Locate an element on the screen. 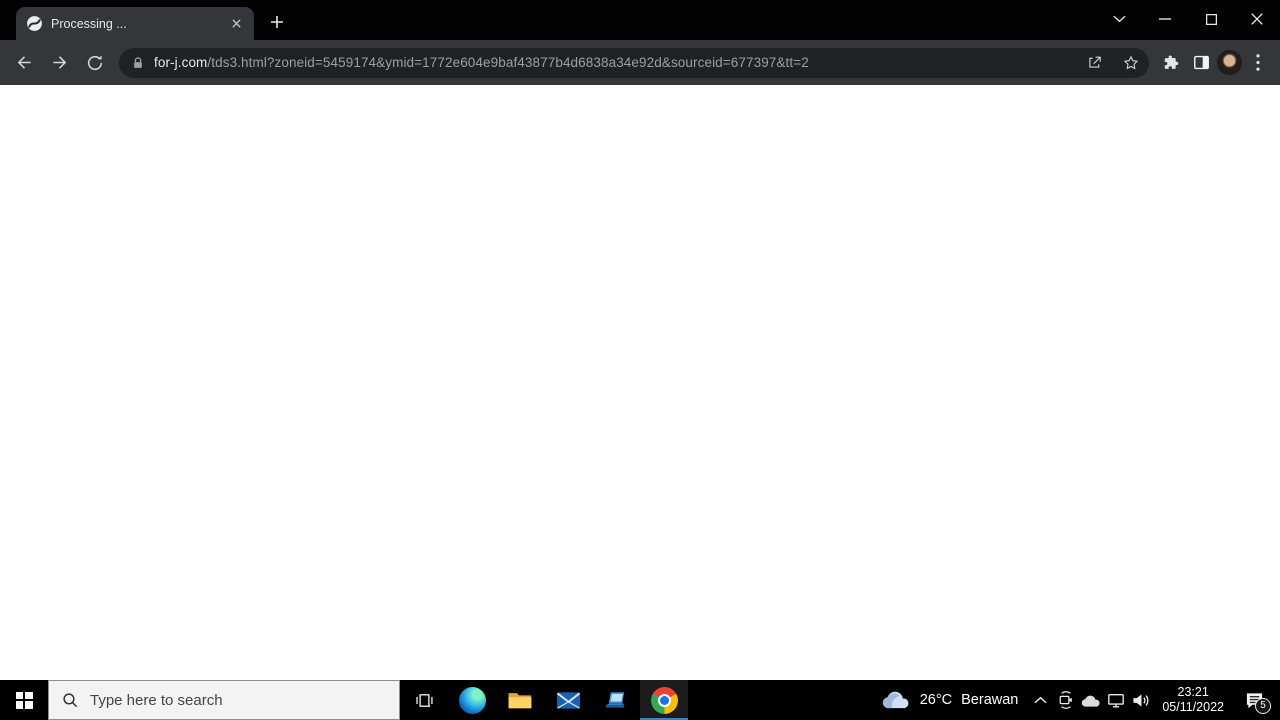  reload-button is located at coordinates (94, 62).